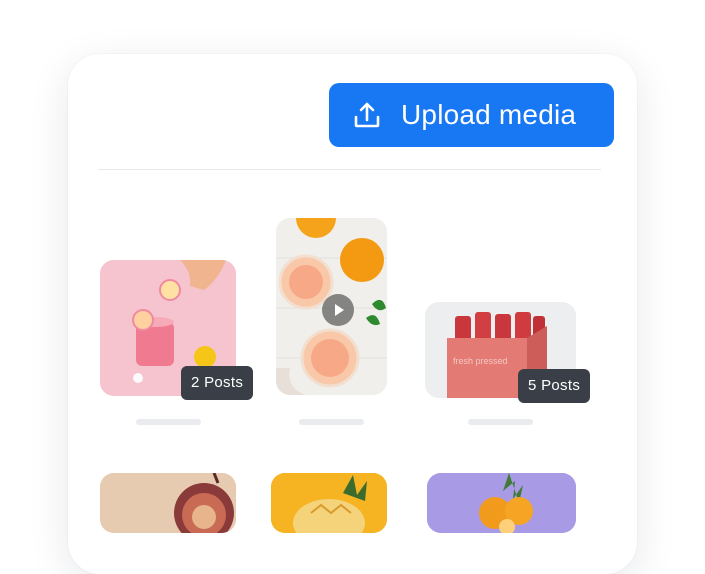 The image size is (705, 574). What do you see at coordinates (338, 310) in the screenshot?
I see `play-icon` at bounding box center [338, 310].